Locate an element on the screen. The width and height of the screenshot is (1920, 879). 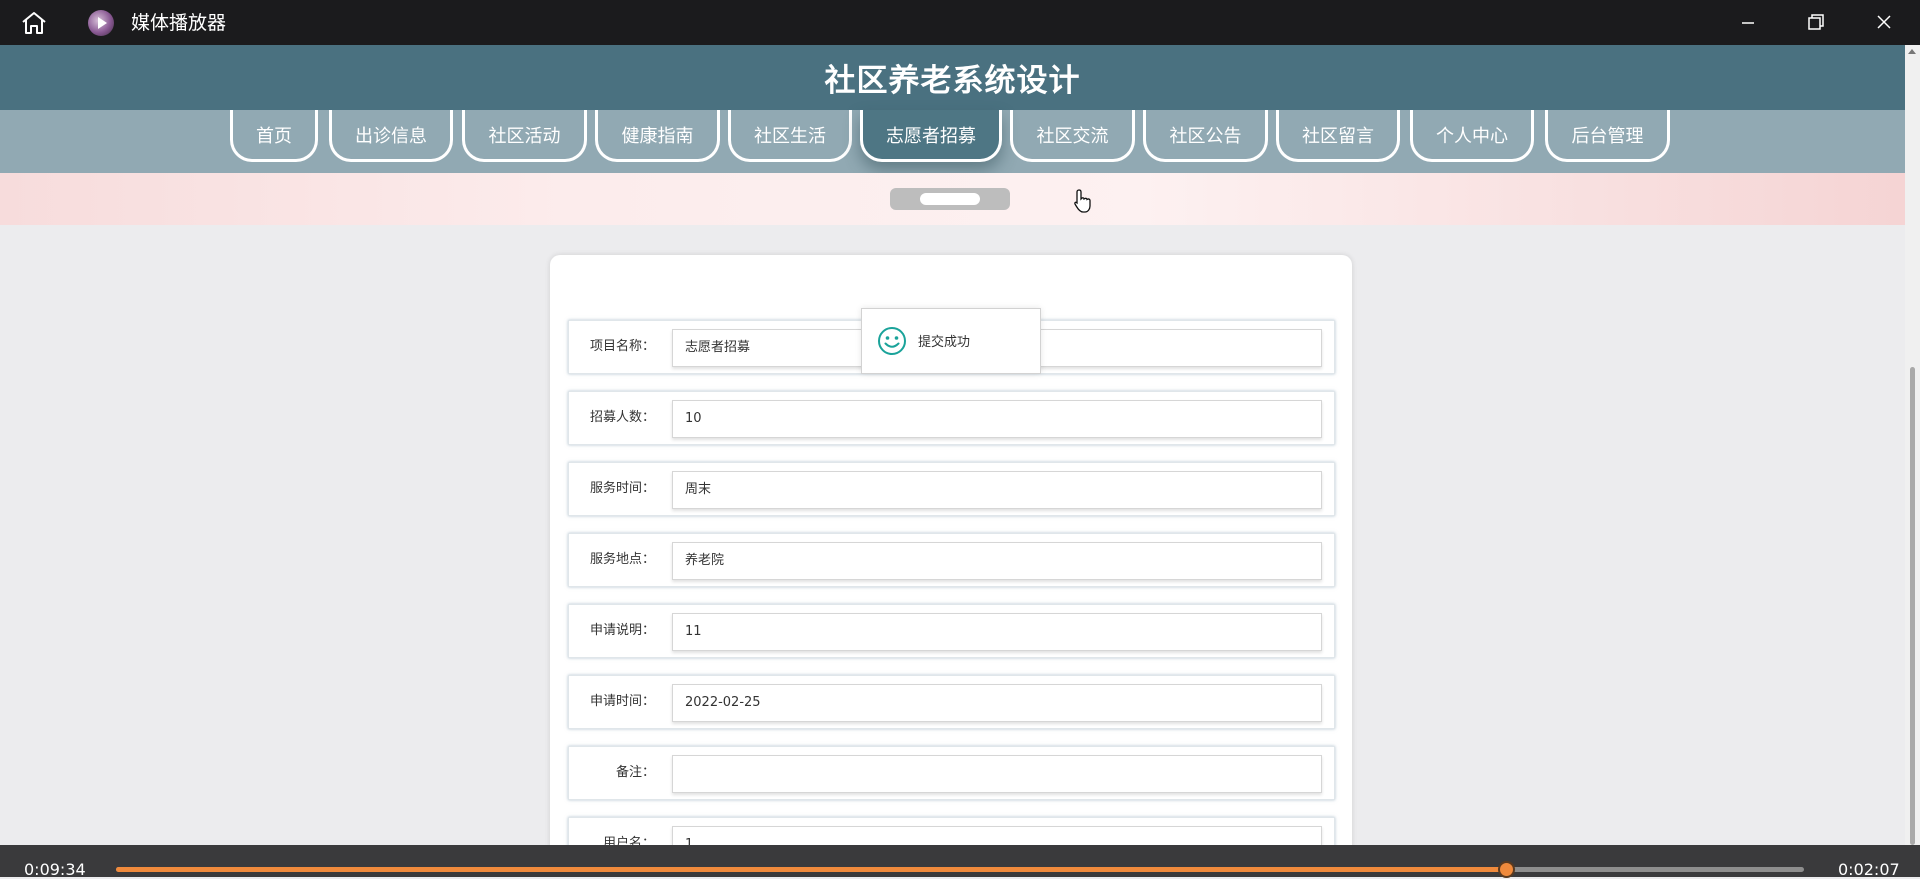
form-row-application-time: 申请时间： 2022-02-25 is located at coordinates (951, 702).